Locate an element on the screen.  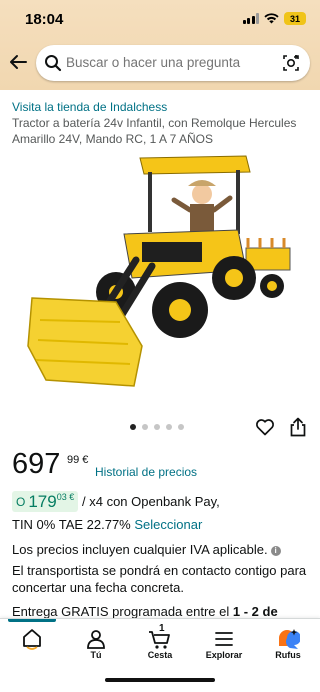
financing-prefix: O is located at coordinates (21, 501).